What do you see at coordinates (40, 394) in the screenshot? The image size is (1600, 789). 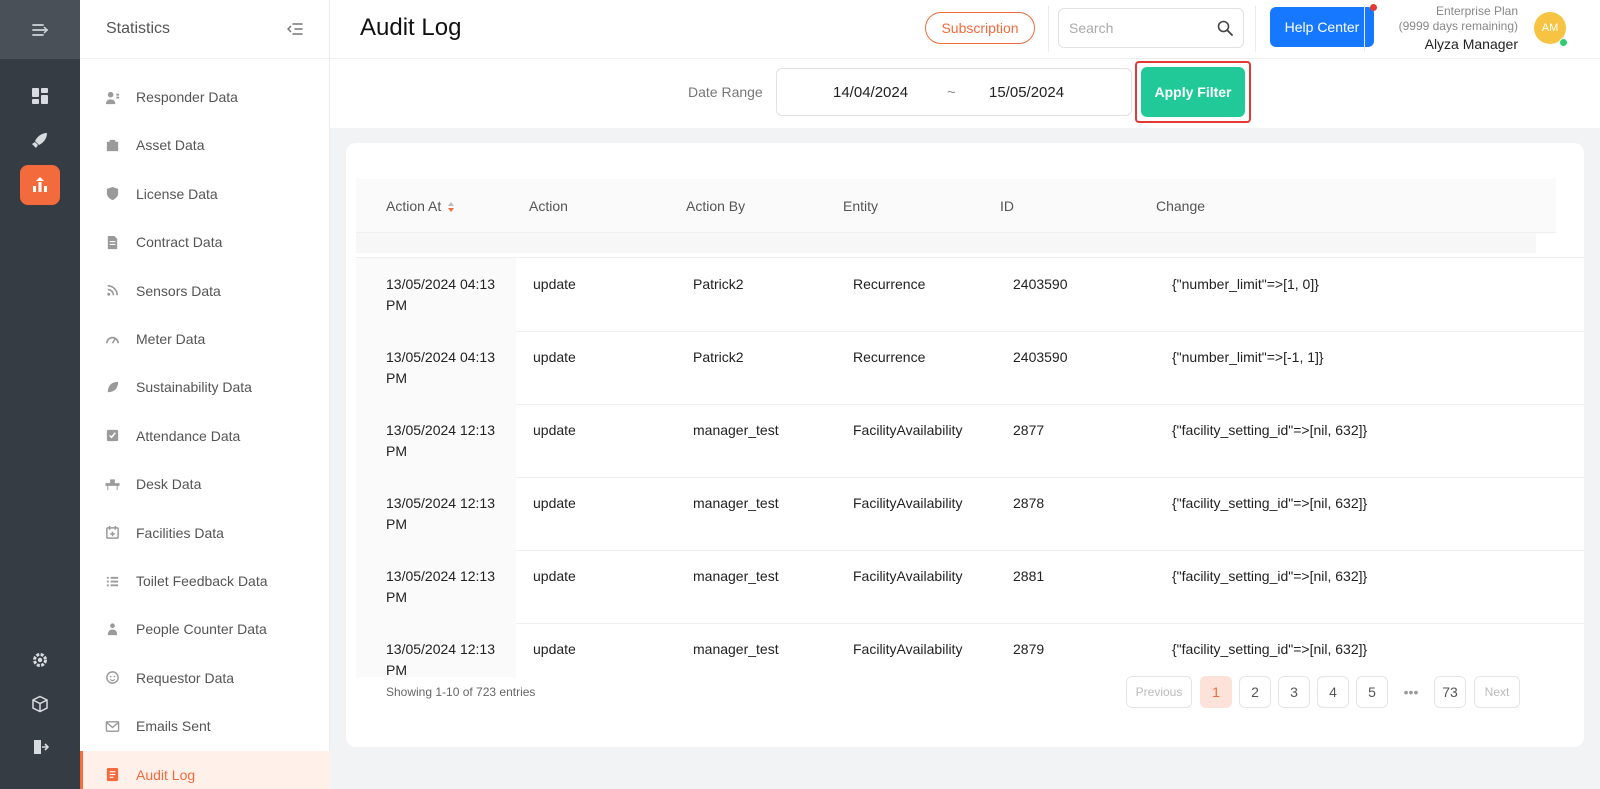 I see `icon-rail` at bounding box center [40, 394].